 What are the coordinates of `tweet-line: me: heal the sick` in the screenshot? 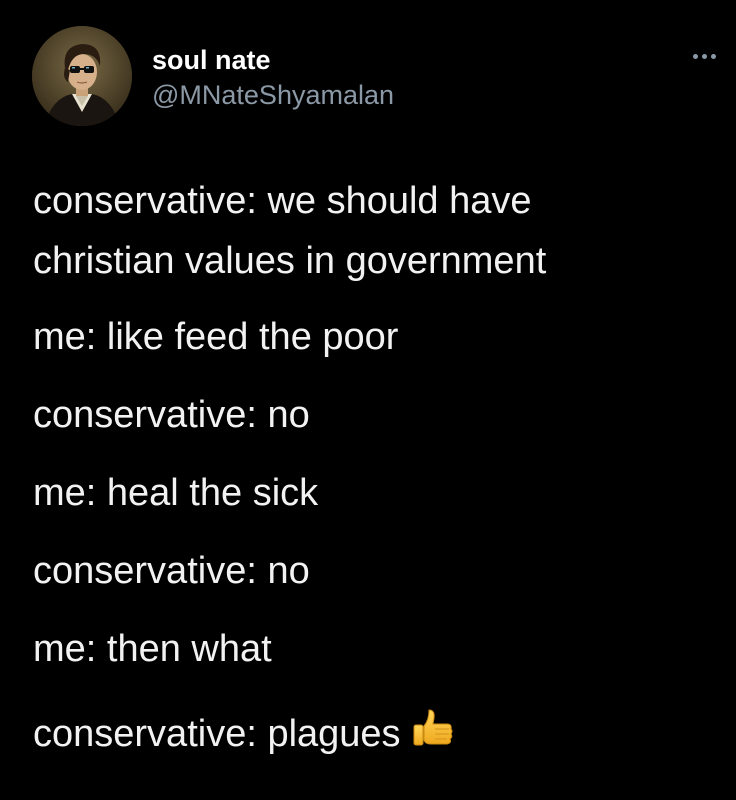 It's located at (176, 493).